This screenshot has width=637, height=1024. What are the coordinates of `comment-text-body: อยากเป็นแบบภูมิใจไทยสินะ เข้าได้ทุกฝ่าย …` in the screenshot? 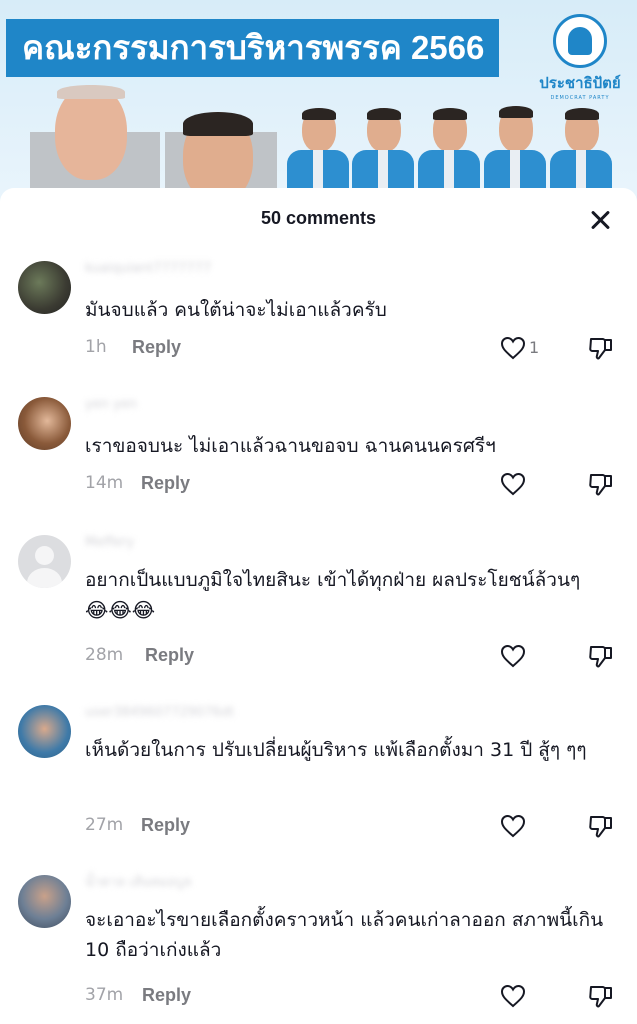 It's located at (333, 580).